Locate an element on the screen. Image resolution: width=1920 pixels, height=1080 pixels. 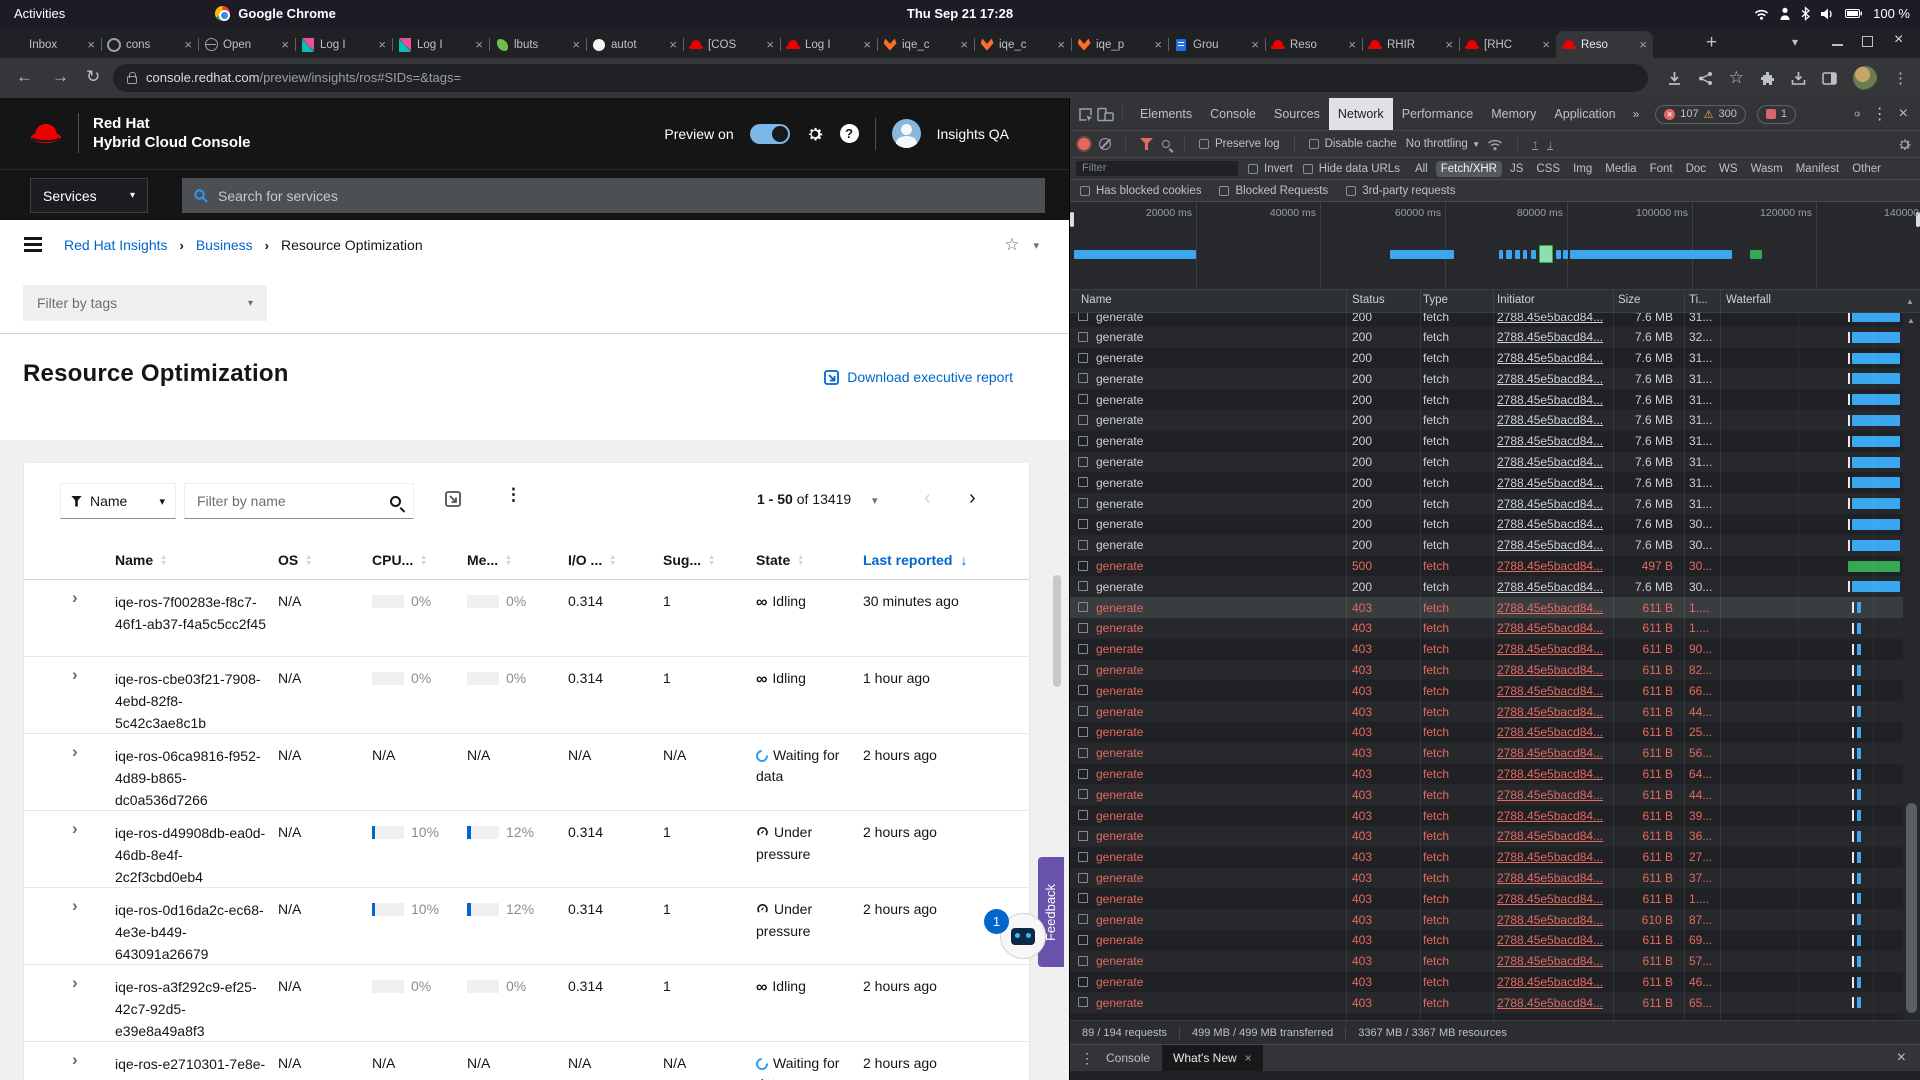
devtools-kebab-icon: ⋮ is located at coordinates (1880, 114).